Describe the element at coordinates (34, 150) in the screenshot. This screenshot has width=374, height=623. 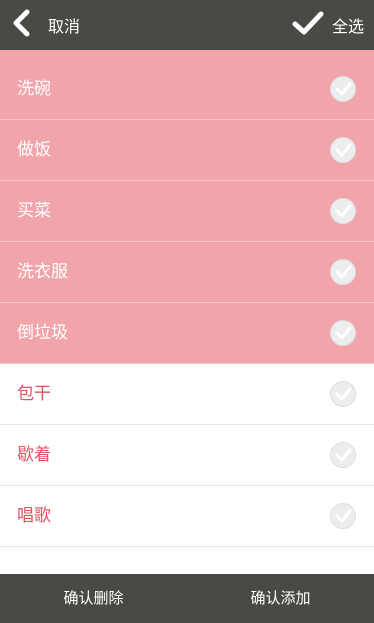
I see `list-item-label: 做饭` at that location.